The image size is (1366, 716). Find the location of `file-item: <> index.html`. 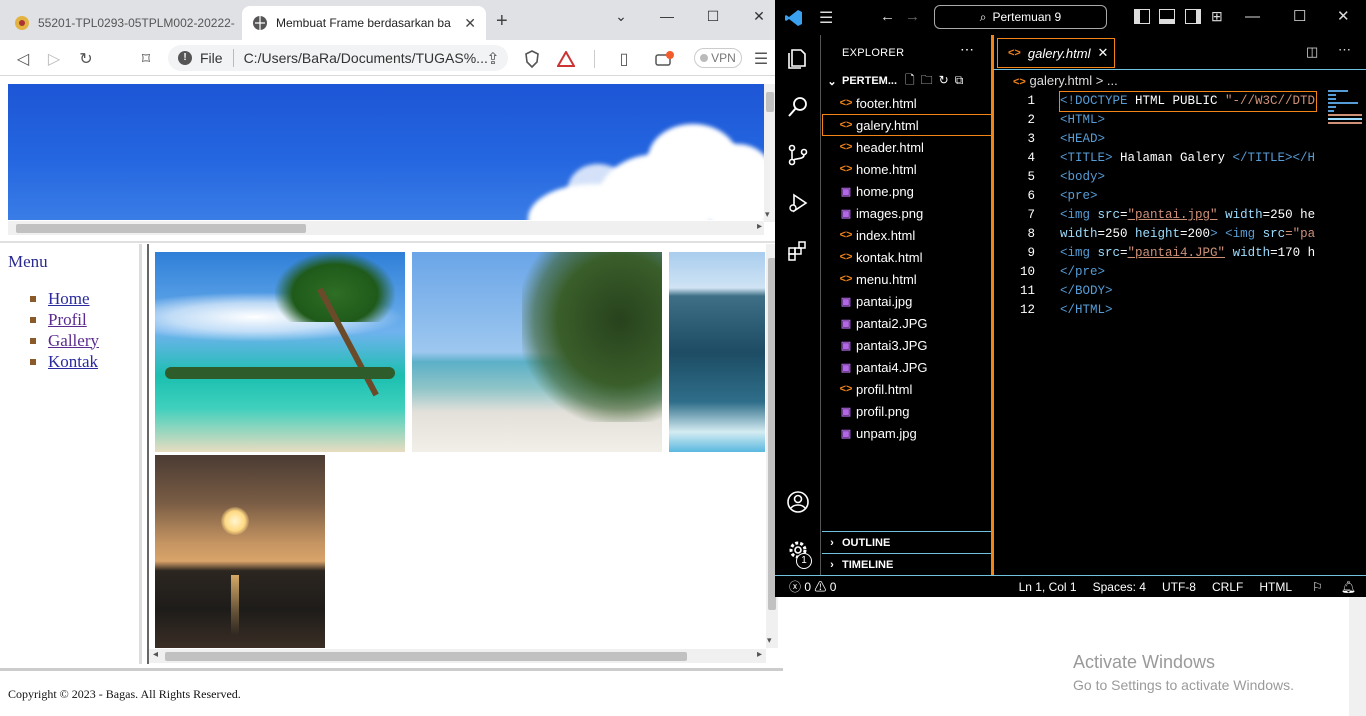

file-item: <> index.html is located at coordinates (907, 235).